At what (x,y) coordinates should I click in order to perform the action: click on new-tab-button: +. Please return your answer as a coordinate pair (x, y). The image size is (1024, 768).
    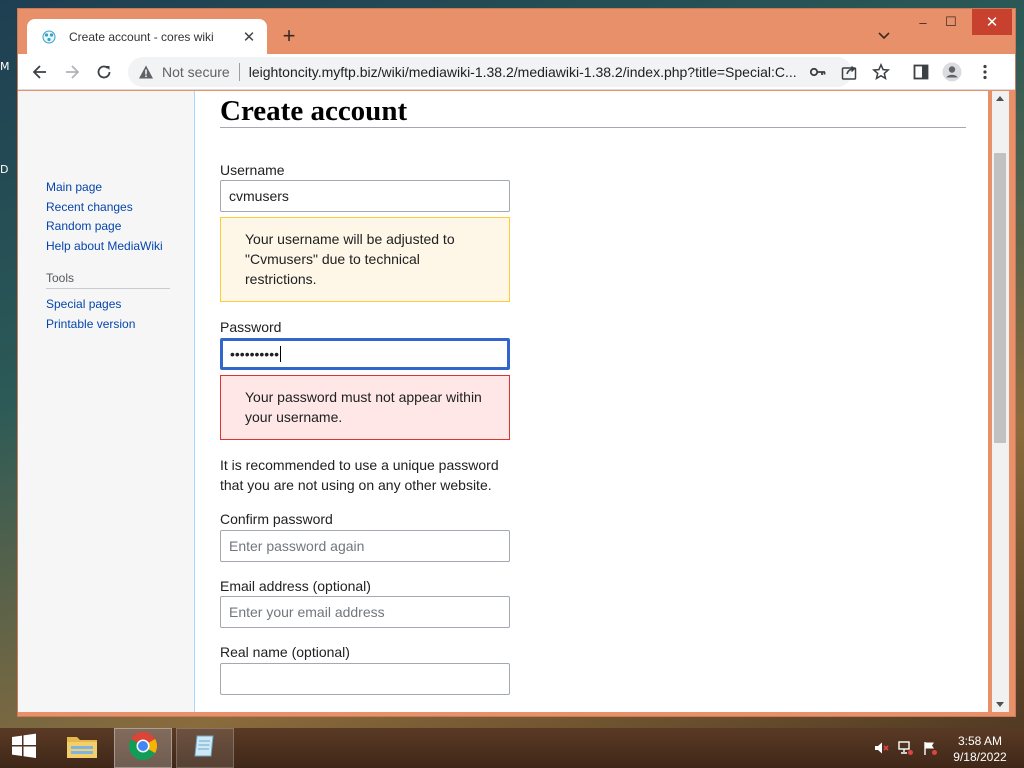
    Looking at the image, I should click on (289, 36).